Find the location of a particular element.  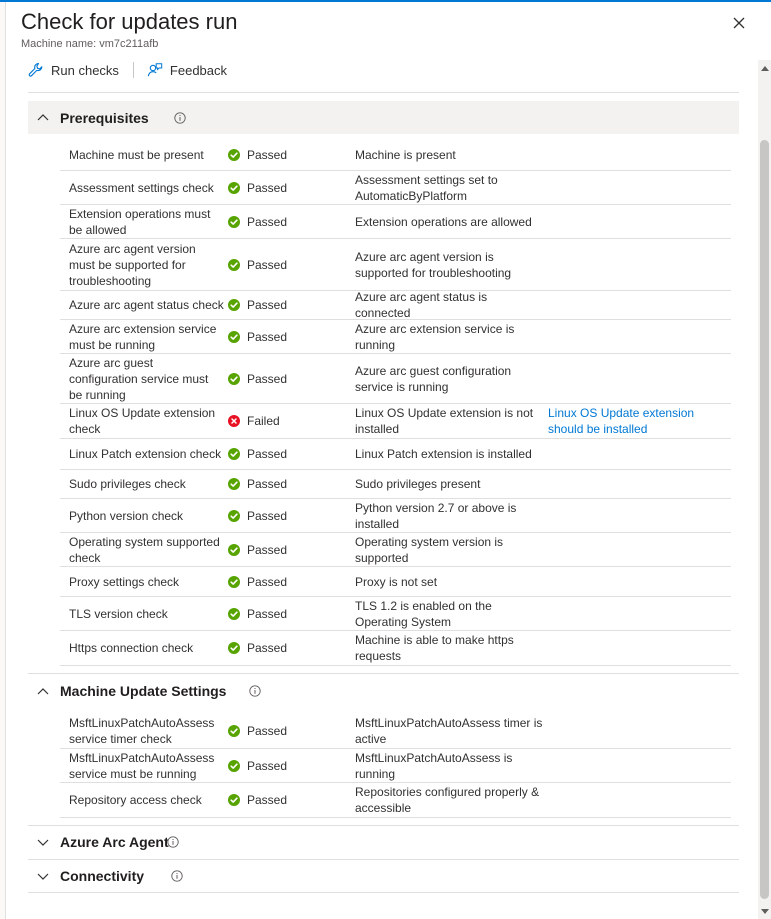

section-title: Prerequisites is located at coordinates (104, 117).